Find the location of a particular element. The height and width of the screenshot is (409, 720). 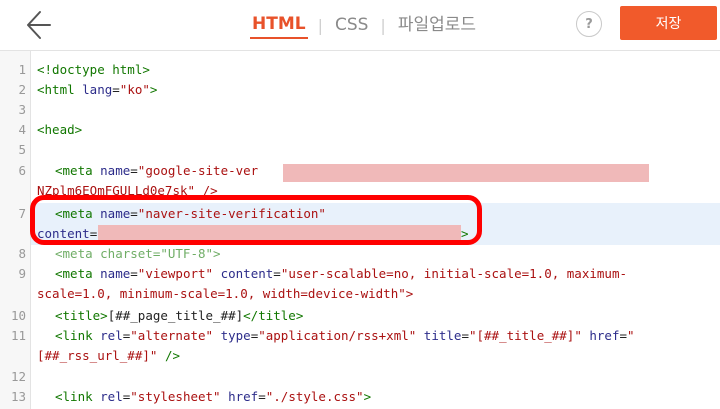

code-line: <meta name="google-site-ver is located at coordinates (156, 171).